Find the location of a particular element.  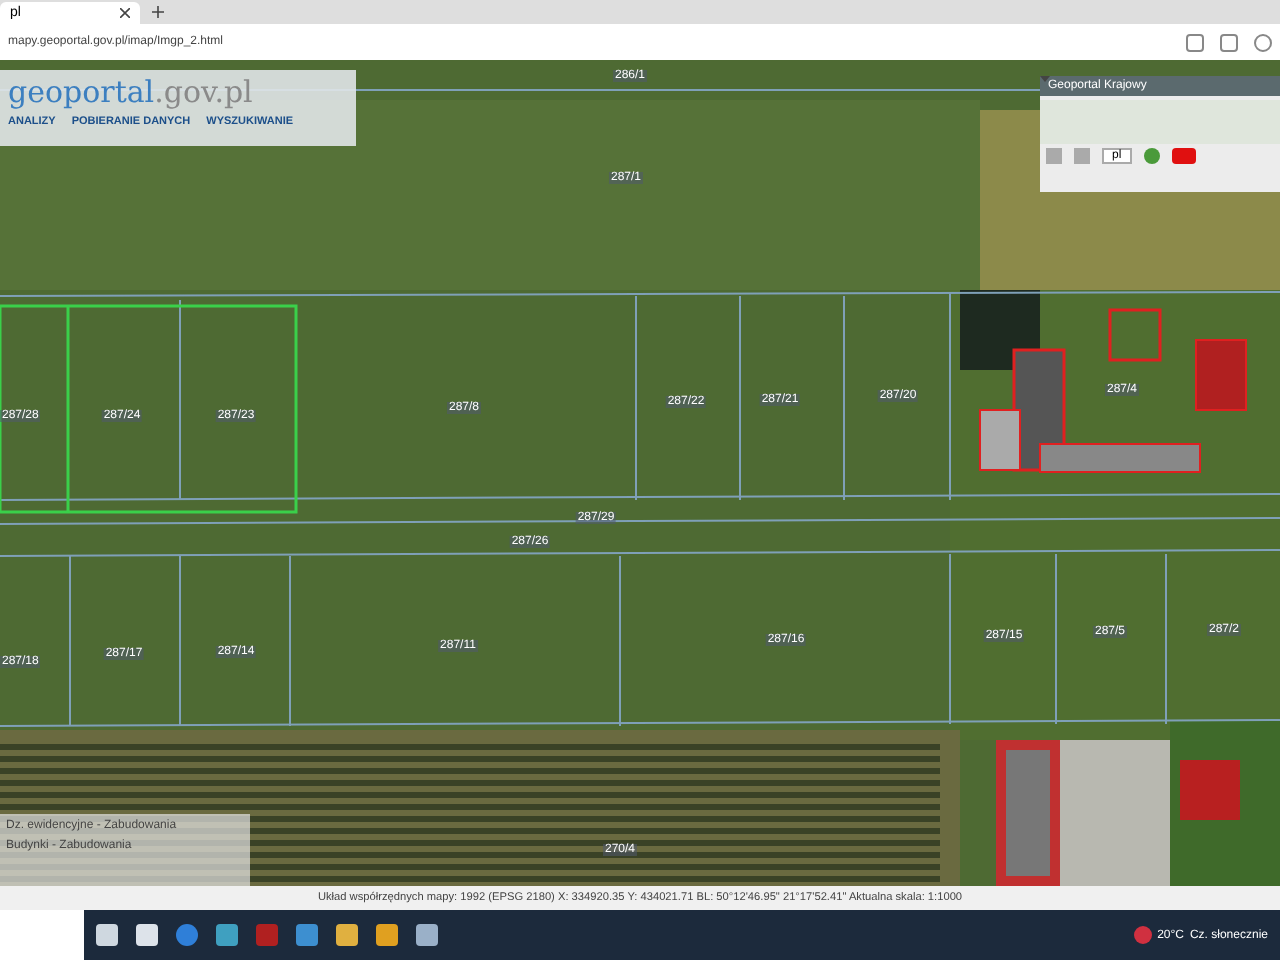

new-tab-icon is located at coordinates (158, 12).